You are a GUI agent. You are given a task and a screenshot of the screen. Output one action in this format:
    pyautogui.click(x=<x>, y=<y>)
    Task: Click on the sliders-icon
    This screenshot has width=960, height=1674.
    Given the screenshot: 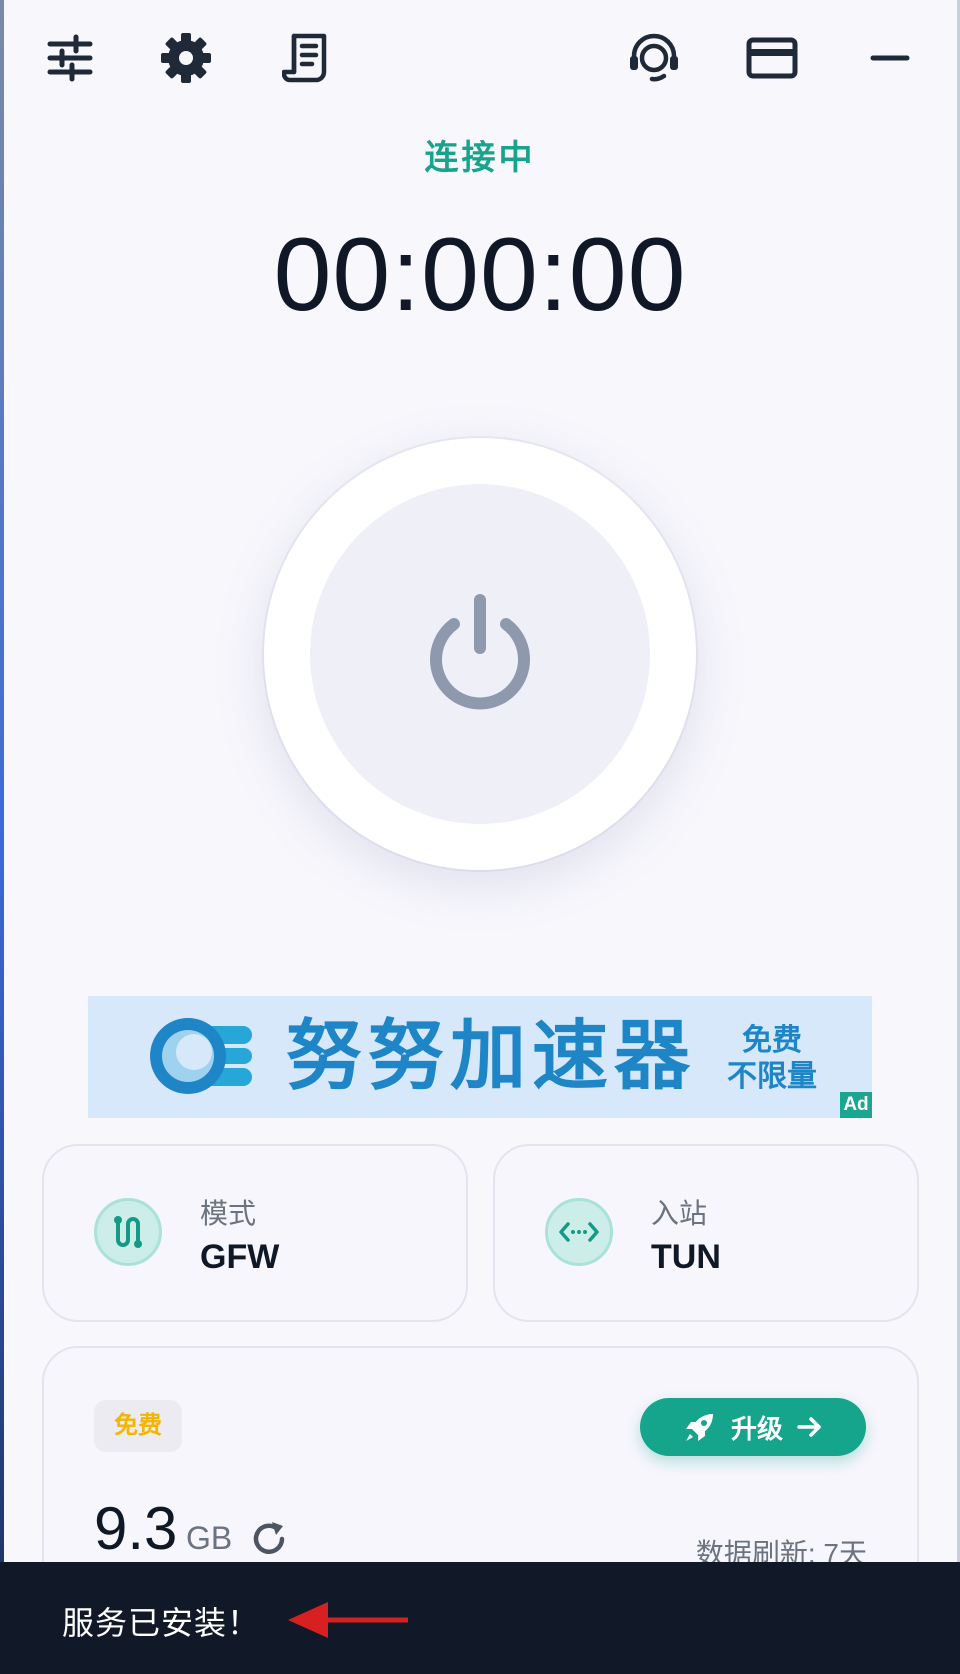 What is the action you would take?
    pyautogui.click(x=70, y=58)
    